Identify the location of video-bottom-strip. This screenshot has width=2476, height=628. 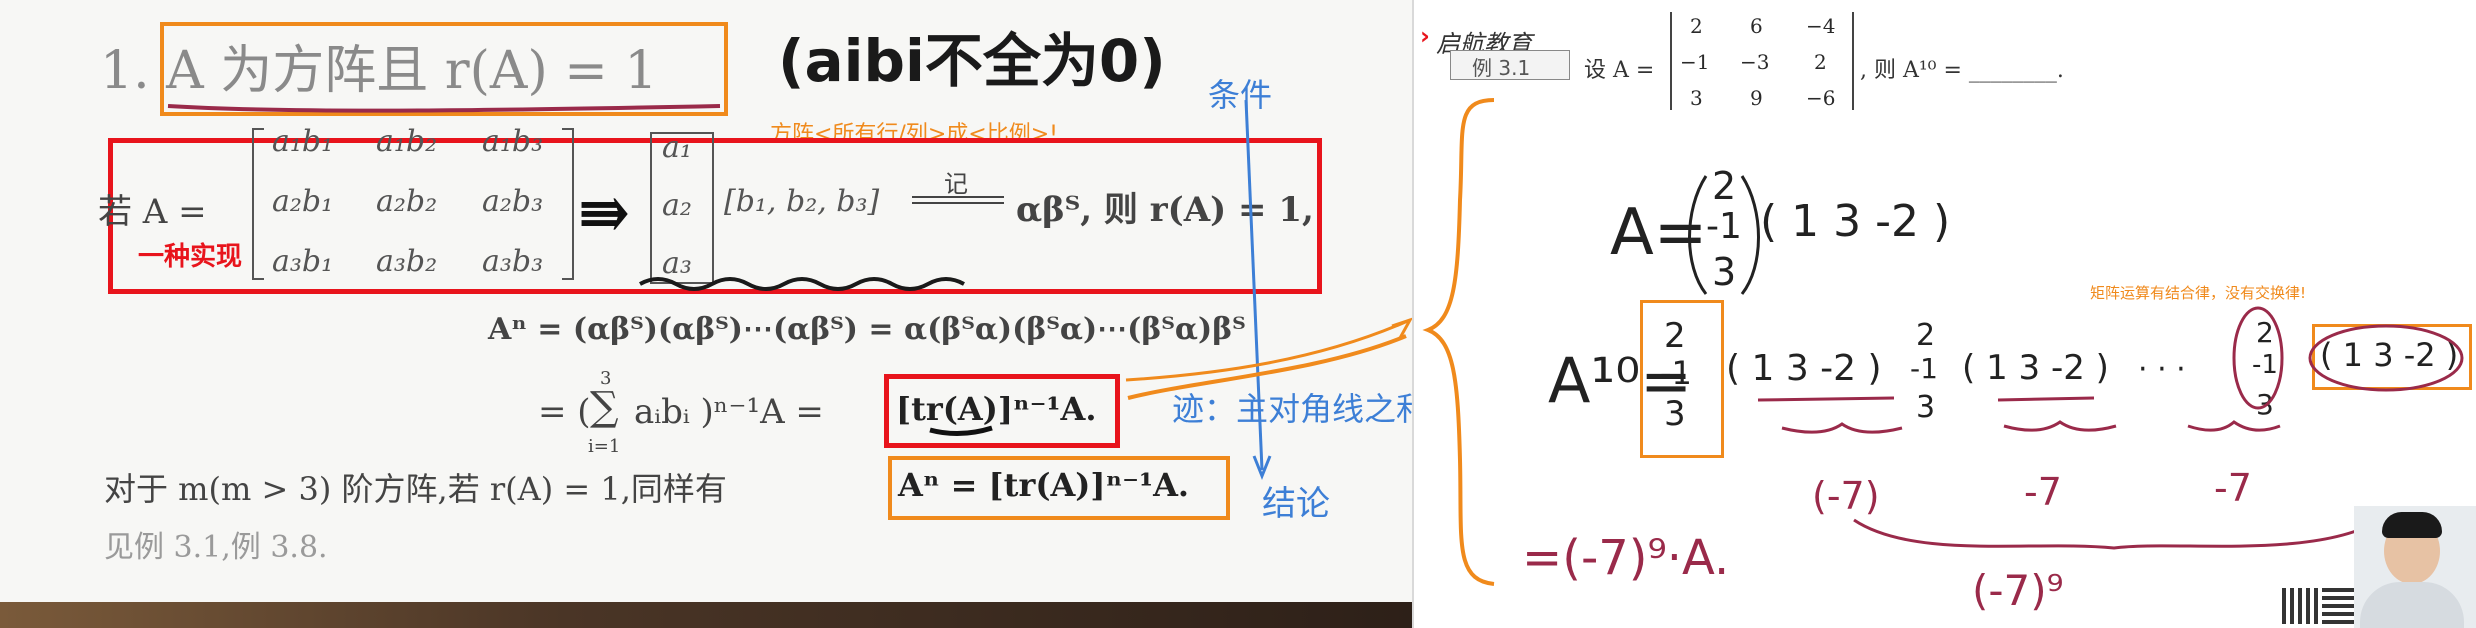
(706, 615).